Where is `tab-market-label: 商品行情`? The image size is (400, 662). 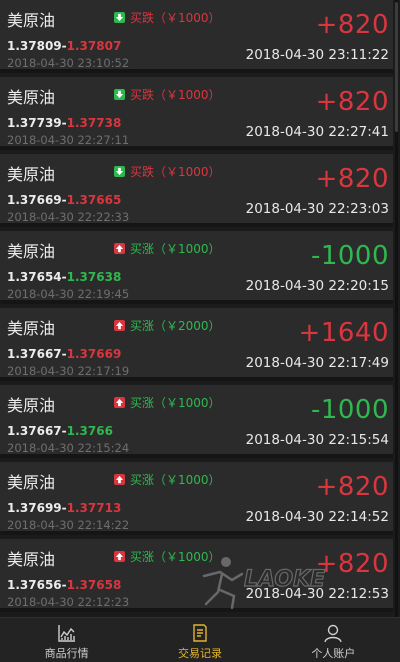 tab-market-label: 商品行情 is located at coordinates (66, 653).